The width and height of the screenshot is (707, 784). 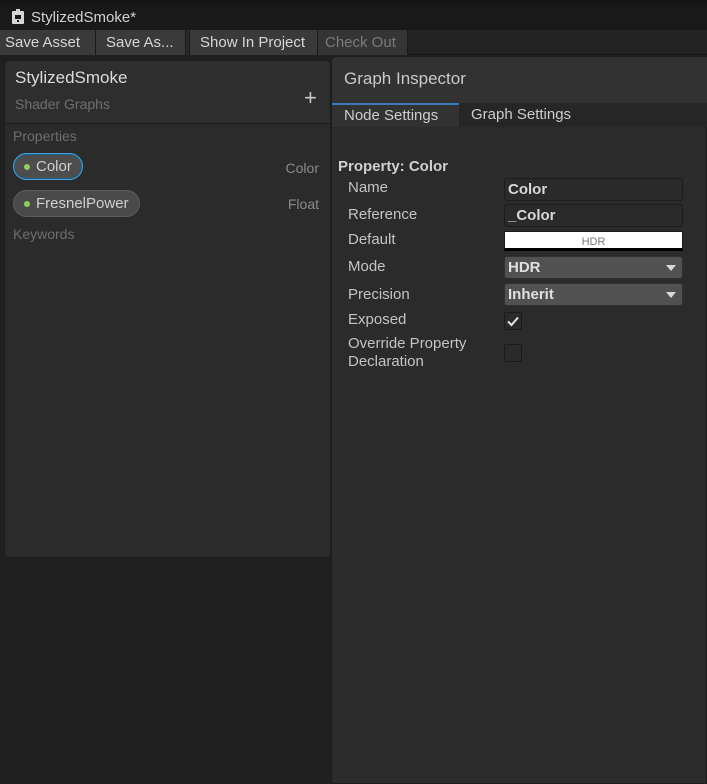 What do you see at coordinates (254, 42) in the screenshot?
I see `show-in-project-button: Show In Project` at bounding box center [254, 42].